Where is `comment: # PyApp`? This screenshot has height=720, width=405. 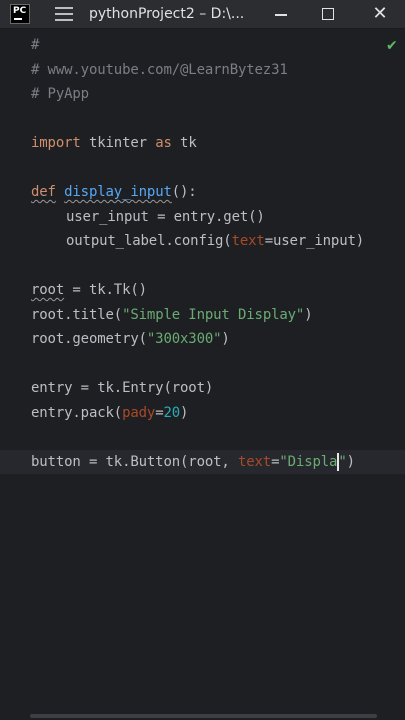 comment: # PyApp is located at coordinates (60, 94).